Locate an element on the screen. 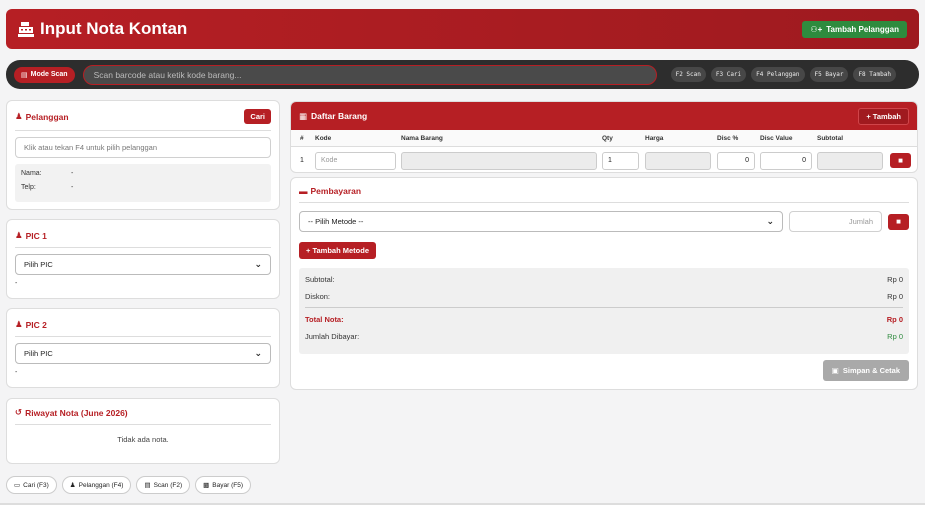  summary-total: Total Nota: Rp 0 is located at coordinates (604, 319).